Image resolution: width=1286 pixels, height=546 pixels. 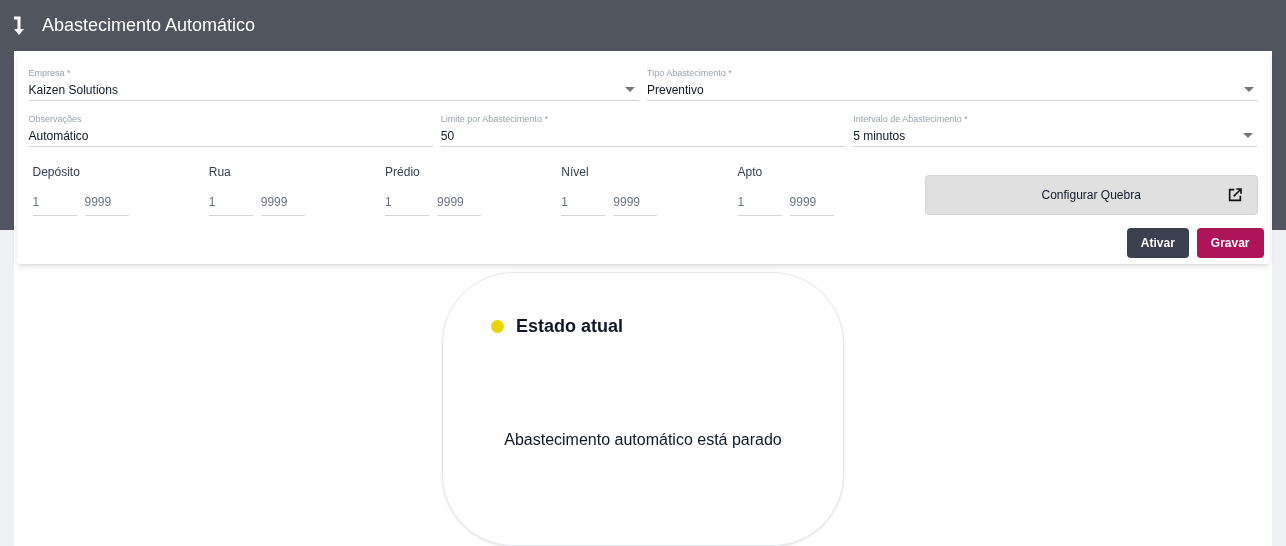 What do you see at coordinates (230, 136) in the screenshot?
I see `input-field: Automático` at bounding box center [230, 136].